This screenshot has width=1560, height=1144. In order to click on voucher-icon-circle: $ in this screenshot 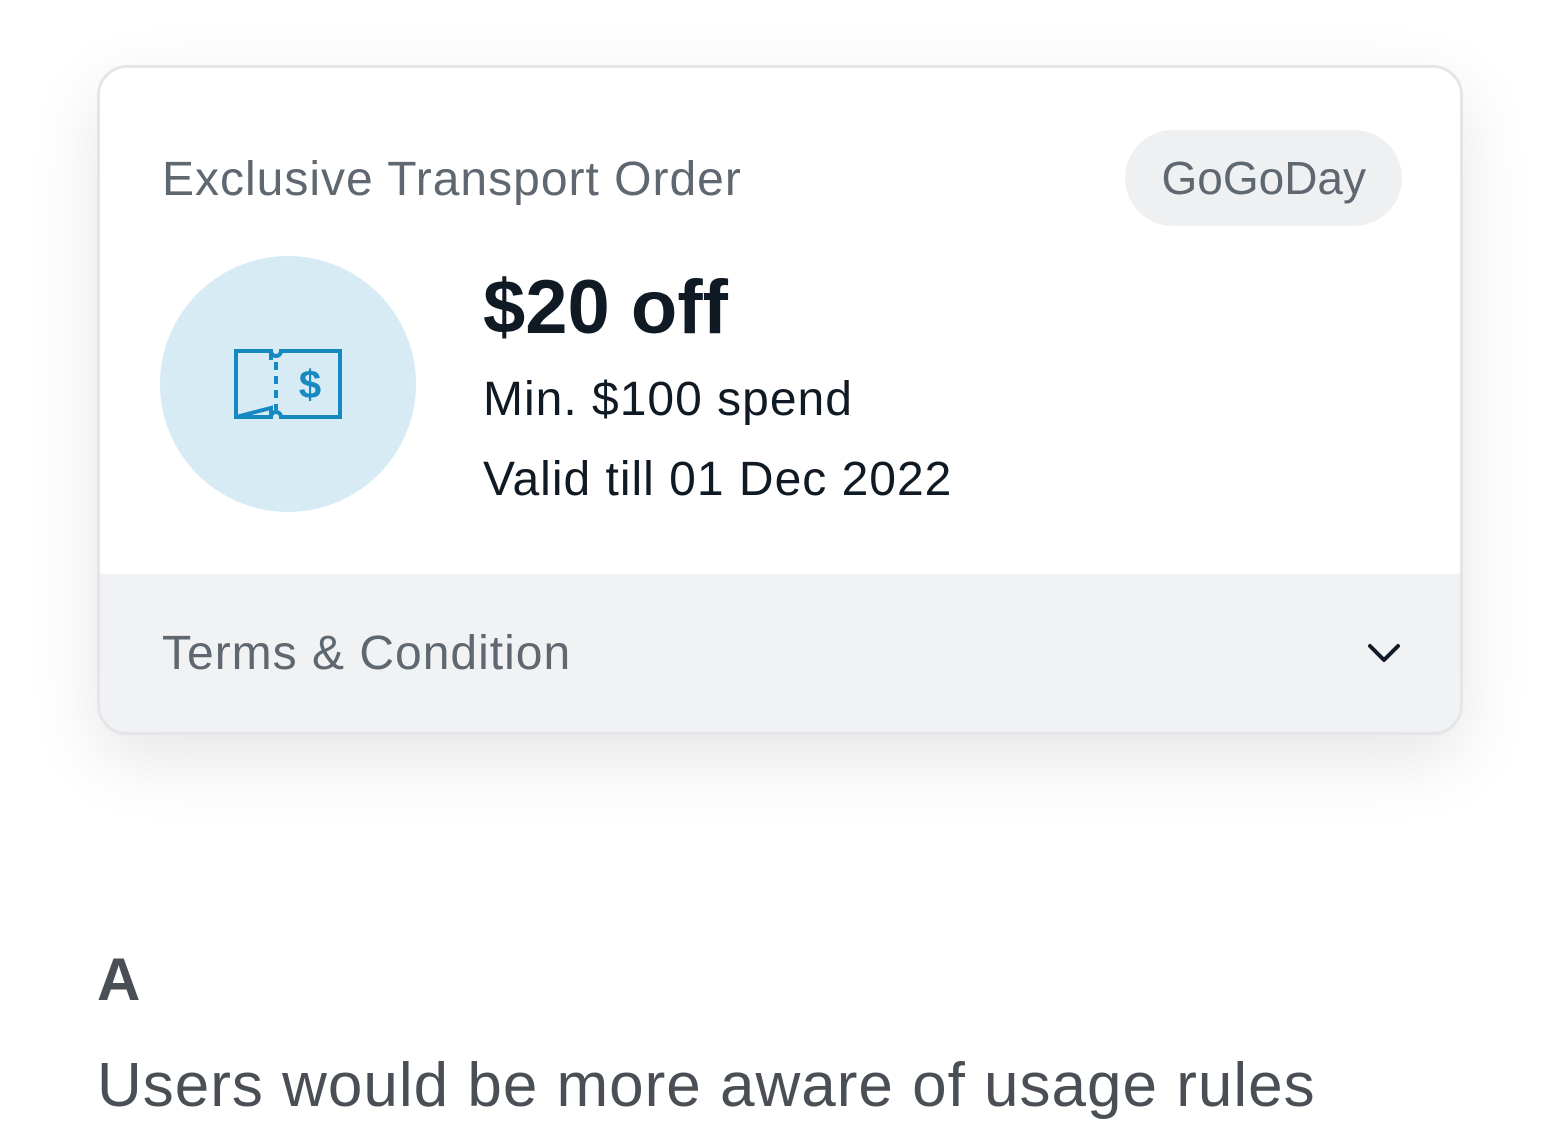, I will do `click(288, 384)`.